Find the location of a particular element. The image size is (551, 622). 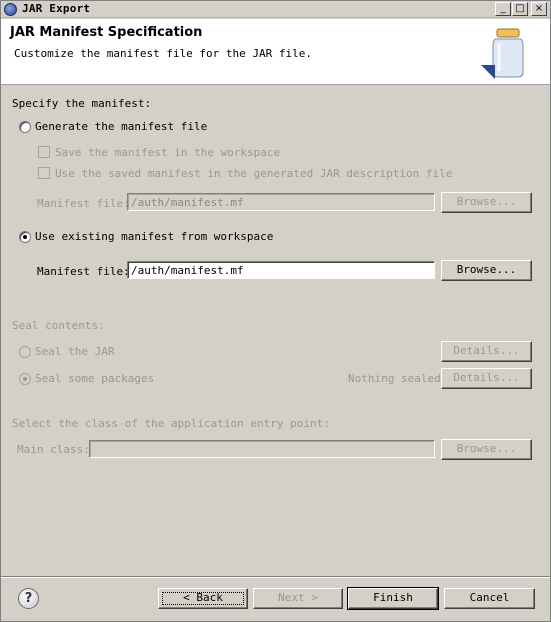

jar-icon is located at coordinates (502, 53).